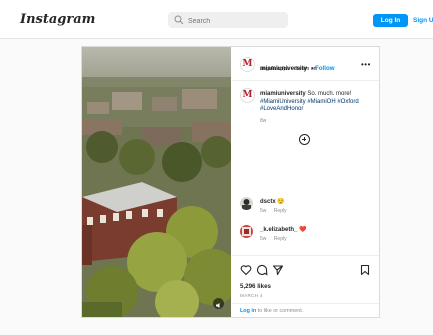 The image size is (433, 335). I want to click on speaker-icon, so click(218, 305).